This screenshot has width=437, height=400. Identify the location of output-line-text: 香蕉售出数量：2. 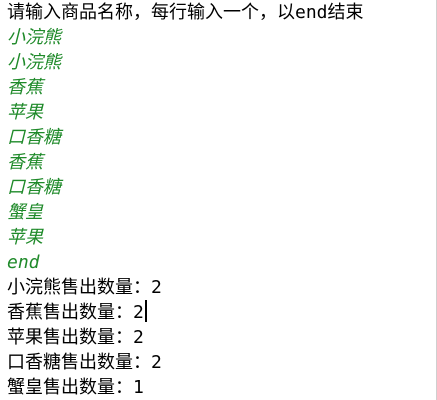
(75, 312).